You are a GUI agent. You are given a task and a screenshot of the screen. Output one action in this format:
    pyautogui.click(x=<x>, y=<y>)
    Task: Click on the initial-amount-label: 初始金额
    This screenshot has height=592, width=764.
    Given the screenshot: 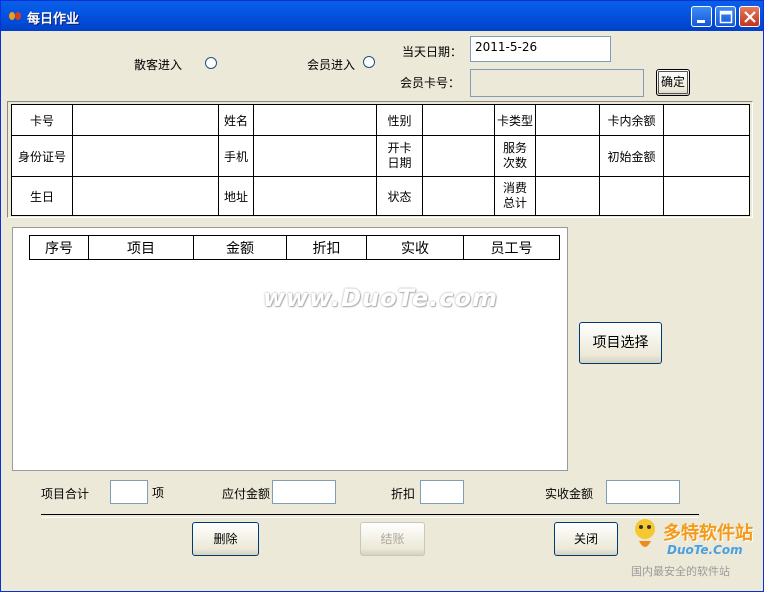 What is the action you would take?
    pyautogui.click(x=631, y=156)
    